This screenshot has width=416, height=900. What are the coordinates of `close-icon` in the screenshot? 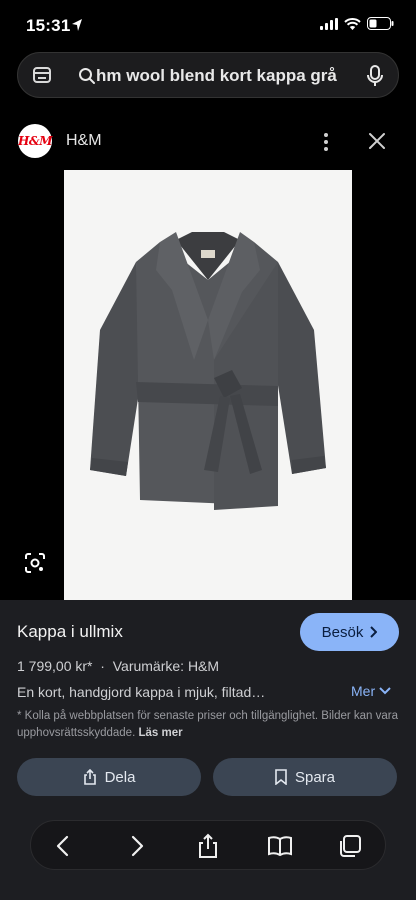 It's located at (377, 141).